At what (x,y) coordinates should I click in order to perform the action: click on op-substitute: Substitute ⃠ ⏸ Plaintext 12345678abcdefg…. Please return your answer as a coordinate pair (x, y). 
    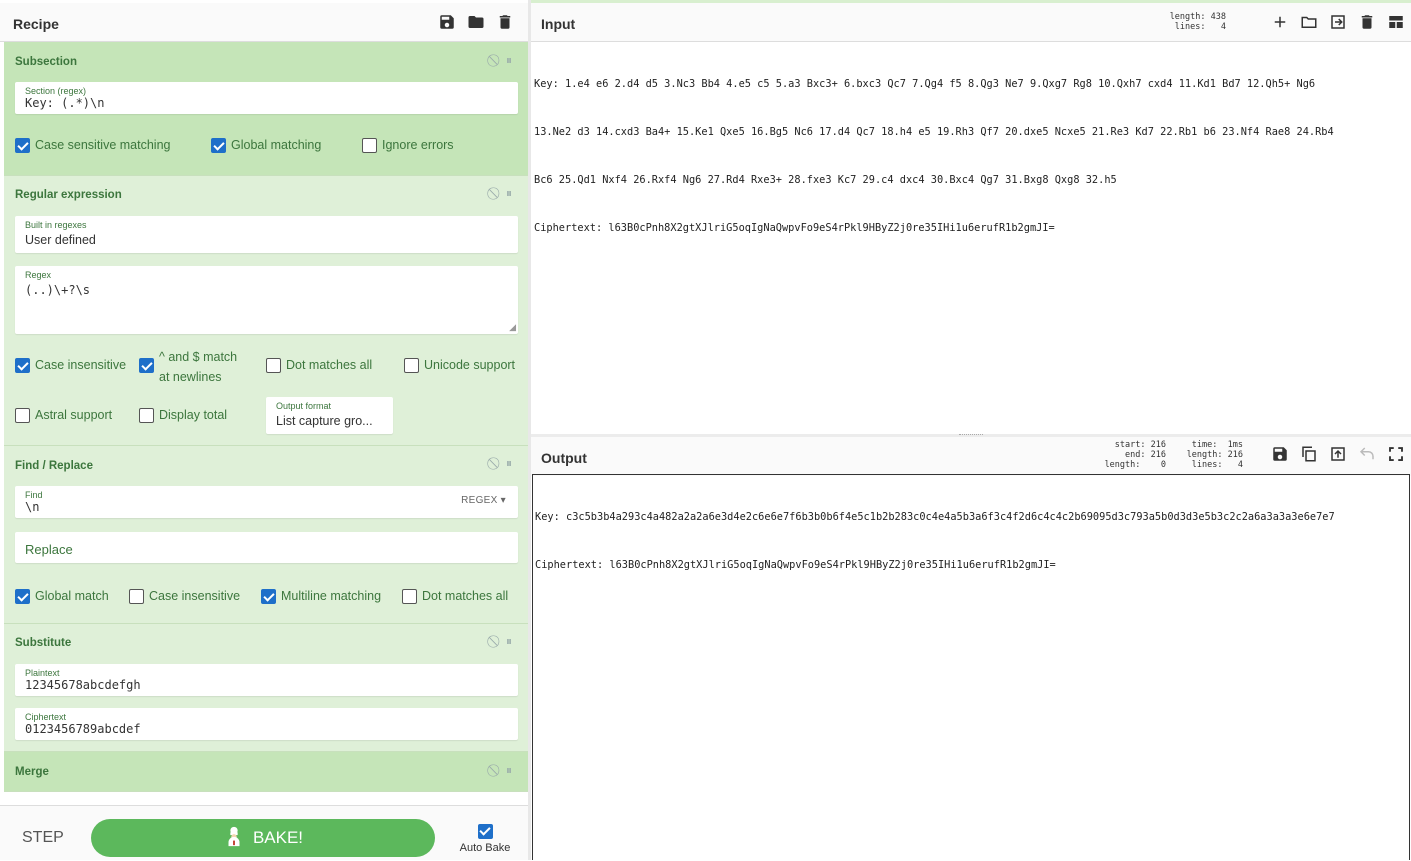
    Looking at the image, I should click on (266, 688).